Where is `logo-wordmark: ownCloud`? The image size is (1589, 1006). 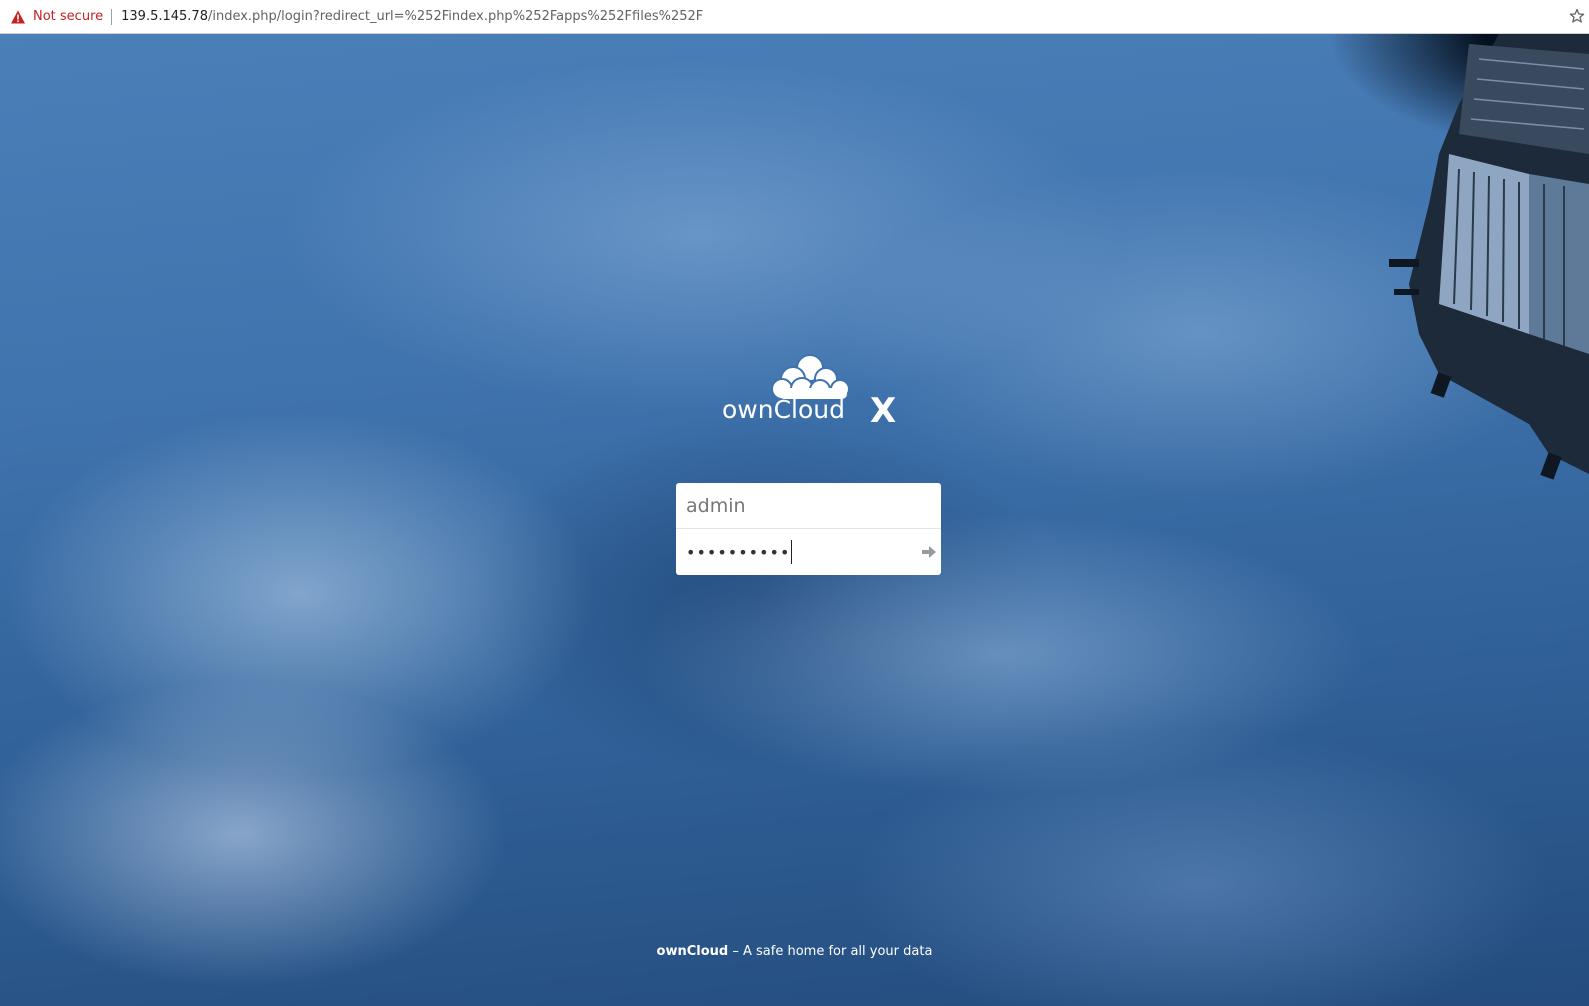 logo-wordmark: ownCloud is located at coordinates (783, 409).